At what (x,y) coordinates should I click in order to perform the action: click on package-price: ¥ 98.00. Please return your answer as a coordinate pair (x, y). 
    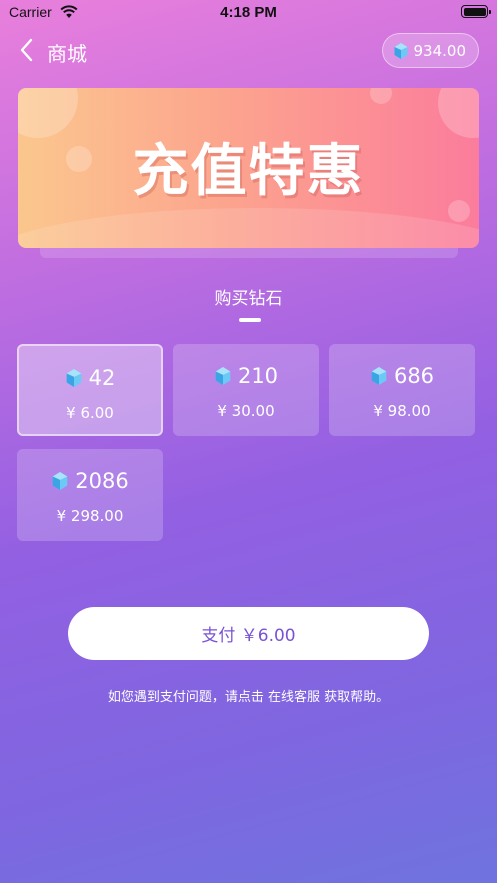
    Looking at the image, I should click on (402, 411).